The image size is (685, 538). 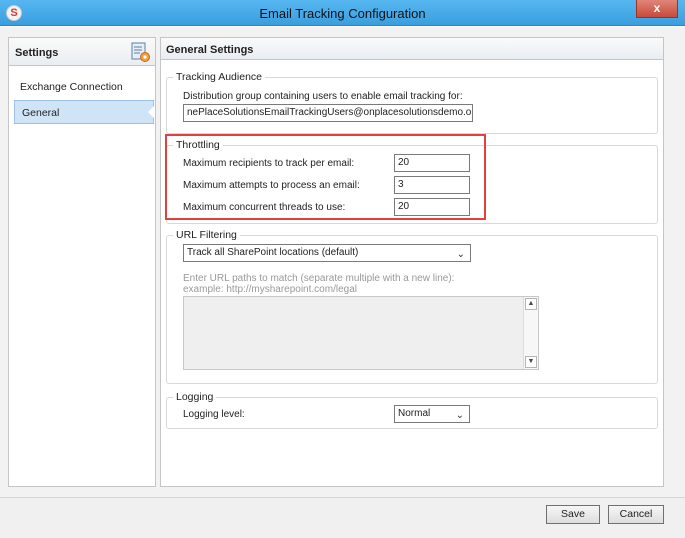 I want to click on logging-level-select: Normal ⌄, so click(x=432, y=414).